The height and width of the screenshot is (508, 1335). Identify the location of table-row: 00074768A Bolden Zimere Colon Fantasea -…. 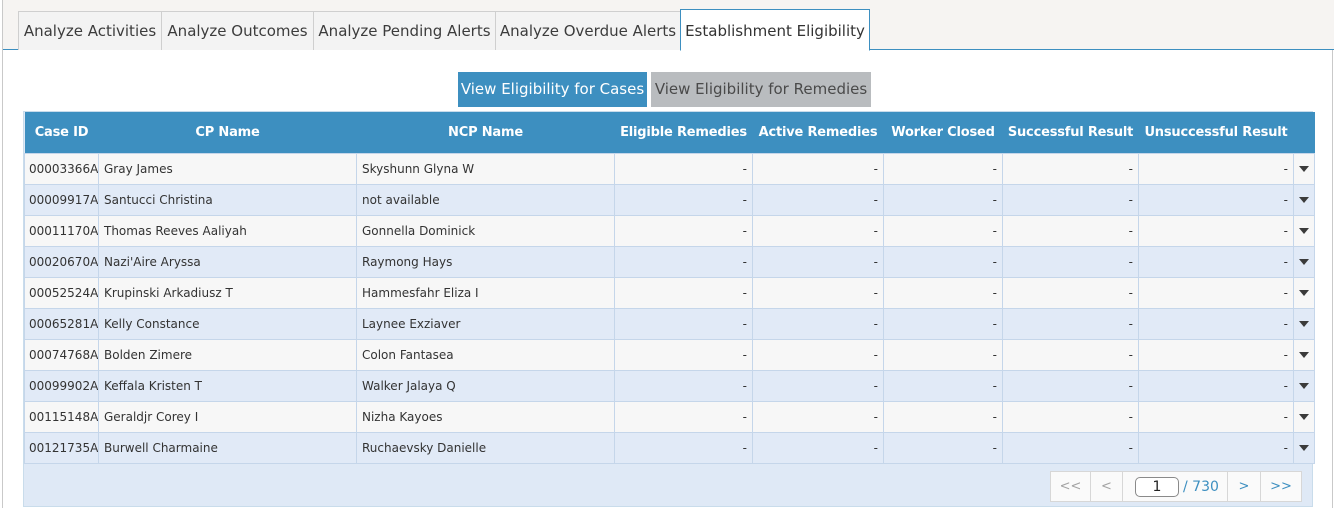
(669, 354).